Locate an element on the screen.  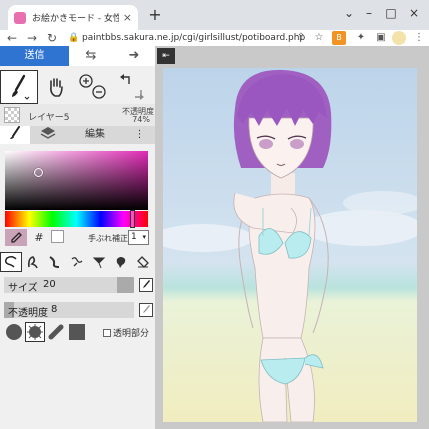
layer-opacity-value: 74% is located at coordinates (141, 119).